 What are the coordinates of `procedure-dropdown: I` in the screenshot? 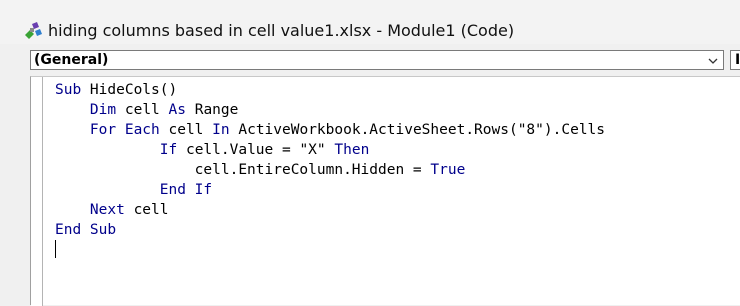 It's located at (735, 60).